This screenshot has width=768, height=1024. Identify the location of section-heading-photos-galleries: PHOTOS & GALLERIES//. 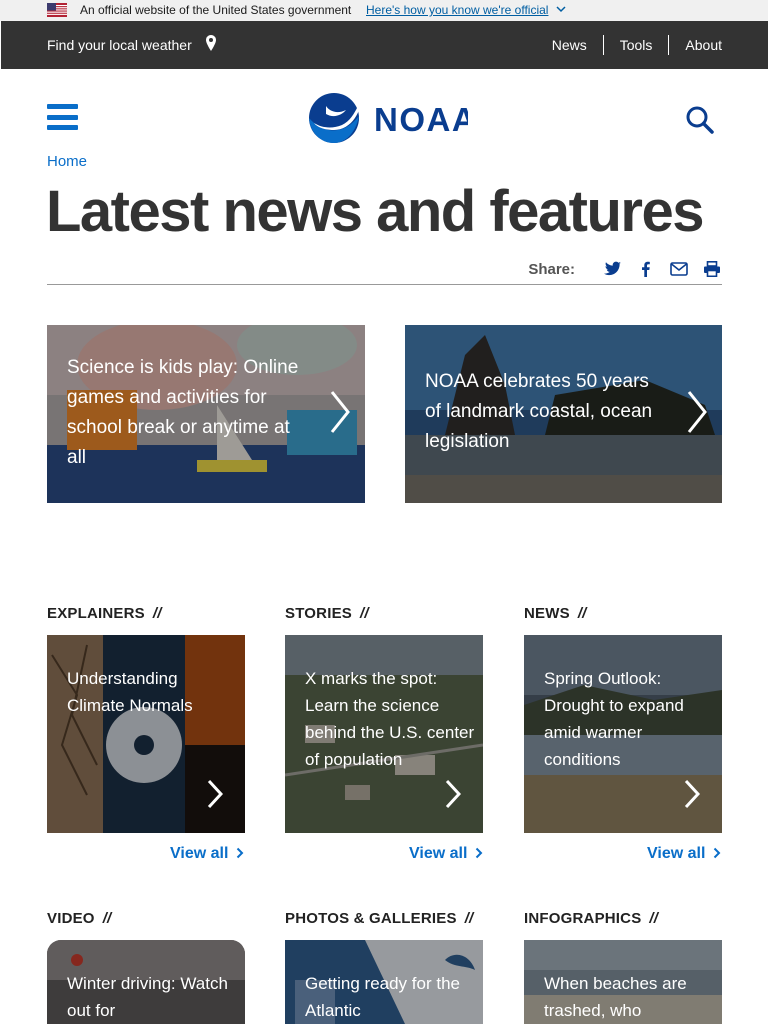
(379, 918).